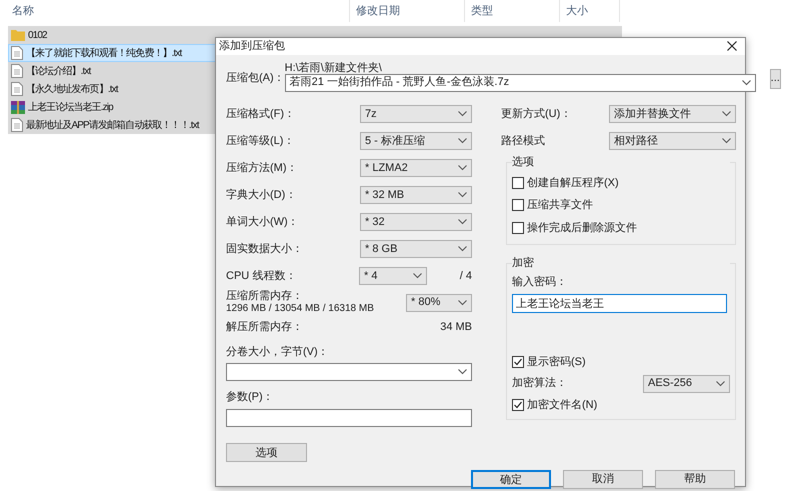 The width and height of the screenshot is (800, 491). What do you see at coordinates (560, 205) in the screenshot?
I see `checkbox-label: 压缩共享文件` at bounding box center [560, 205].